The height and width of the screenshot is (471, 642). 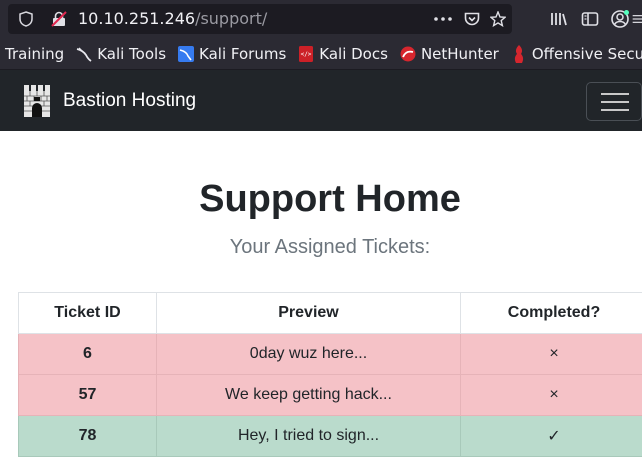 What do you see at coordinates (59, 19) in the screenshot?
I see `insecure-lock-icon` at bounding box center [59, 19].